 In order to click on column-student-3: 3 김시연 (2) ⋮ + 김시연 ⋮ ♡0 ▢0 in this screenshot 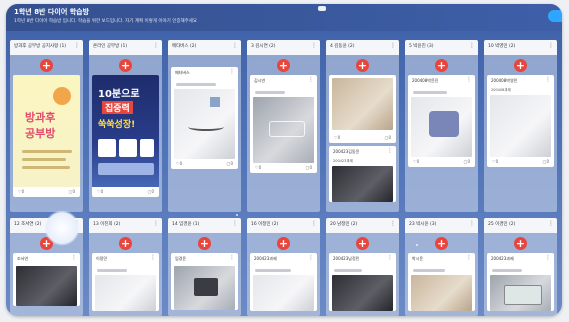, I will do `click(283, 126)`.